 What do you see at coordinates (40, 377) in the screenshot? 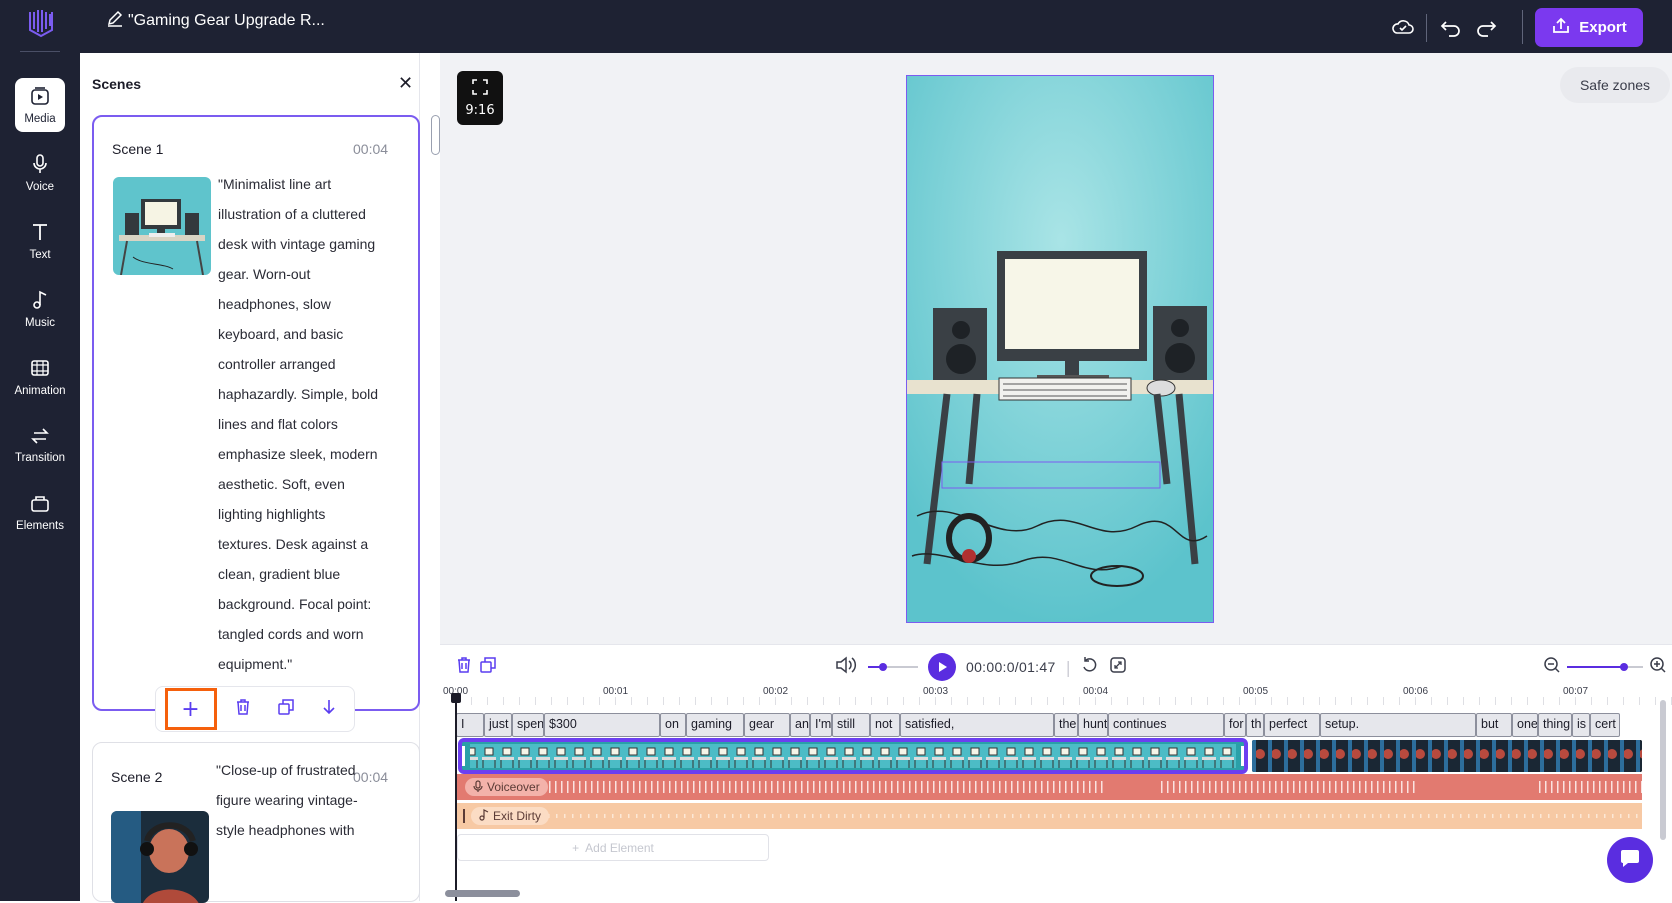
I see `sidebar-item-animation: Animation` at bounding box center [40, 377].